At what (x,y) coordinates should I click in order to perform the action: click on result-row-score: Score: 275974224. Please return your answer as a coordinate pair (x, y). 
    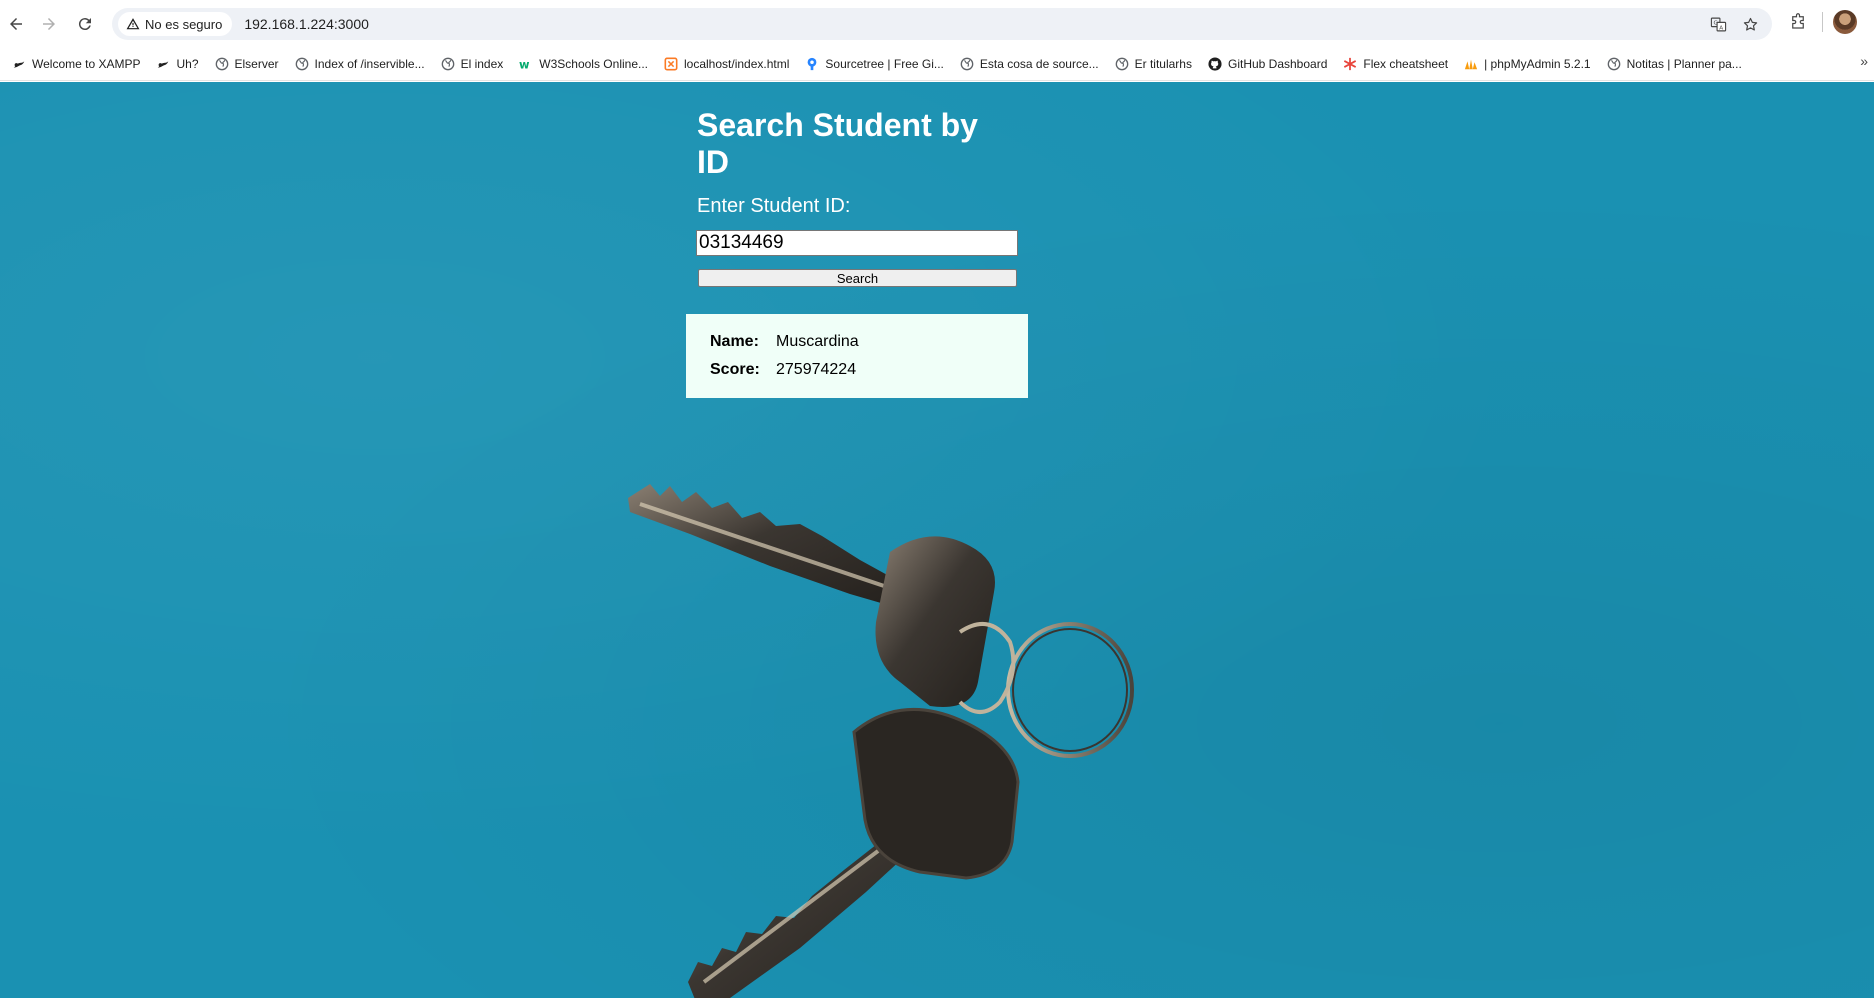
    Looking at the image, I should click on (869, 370).